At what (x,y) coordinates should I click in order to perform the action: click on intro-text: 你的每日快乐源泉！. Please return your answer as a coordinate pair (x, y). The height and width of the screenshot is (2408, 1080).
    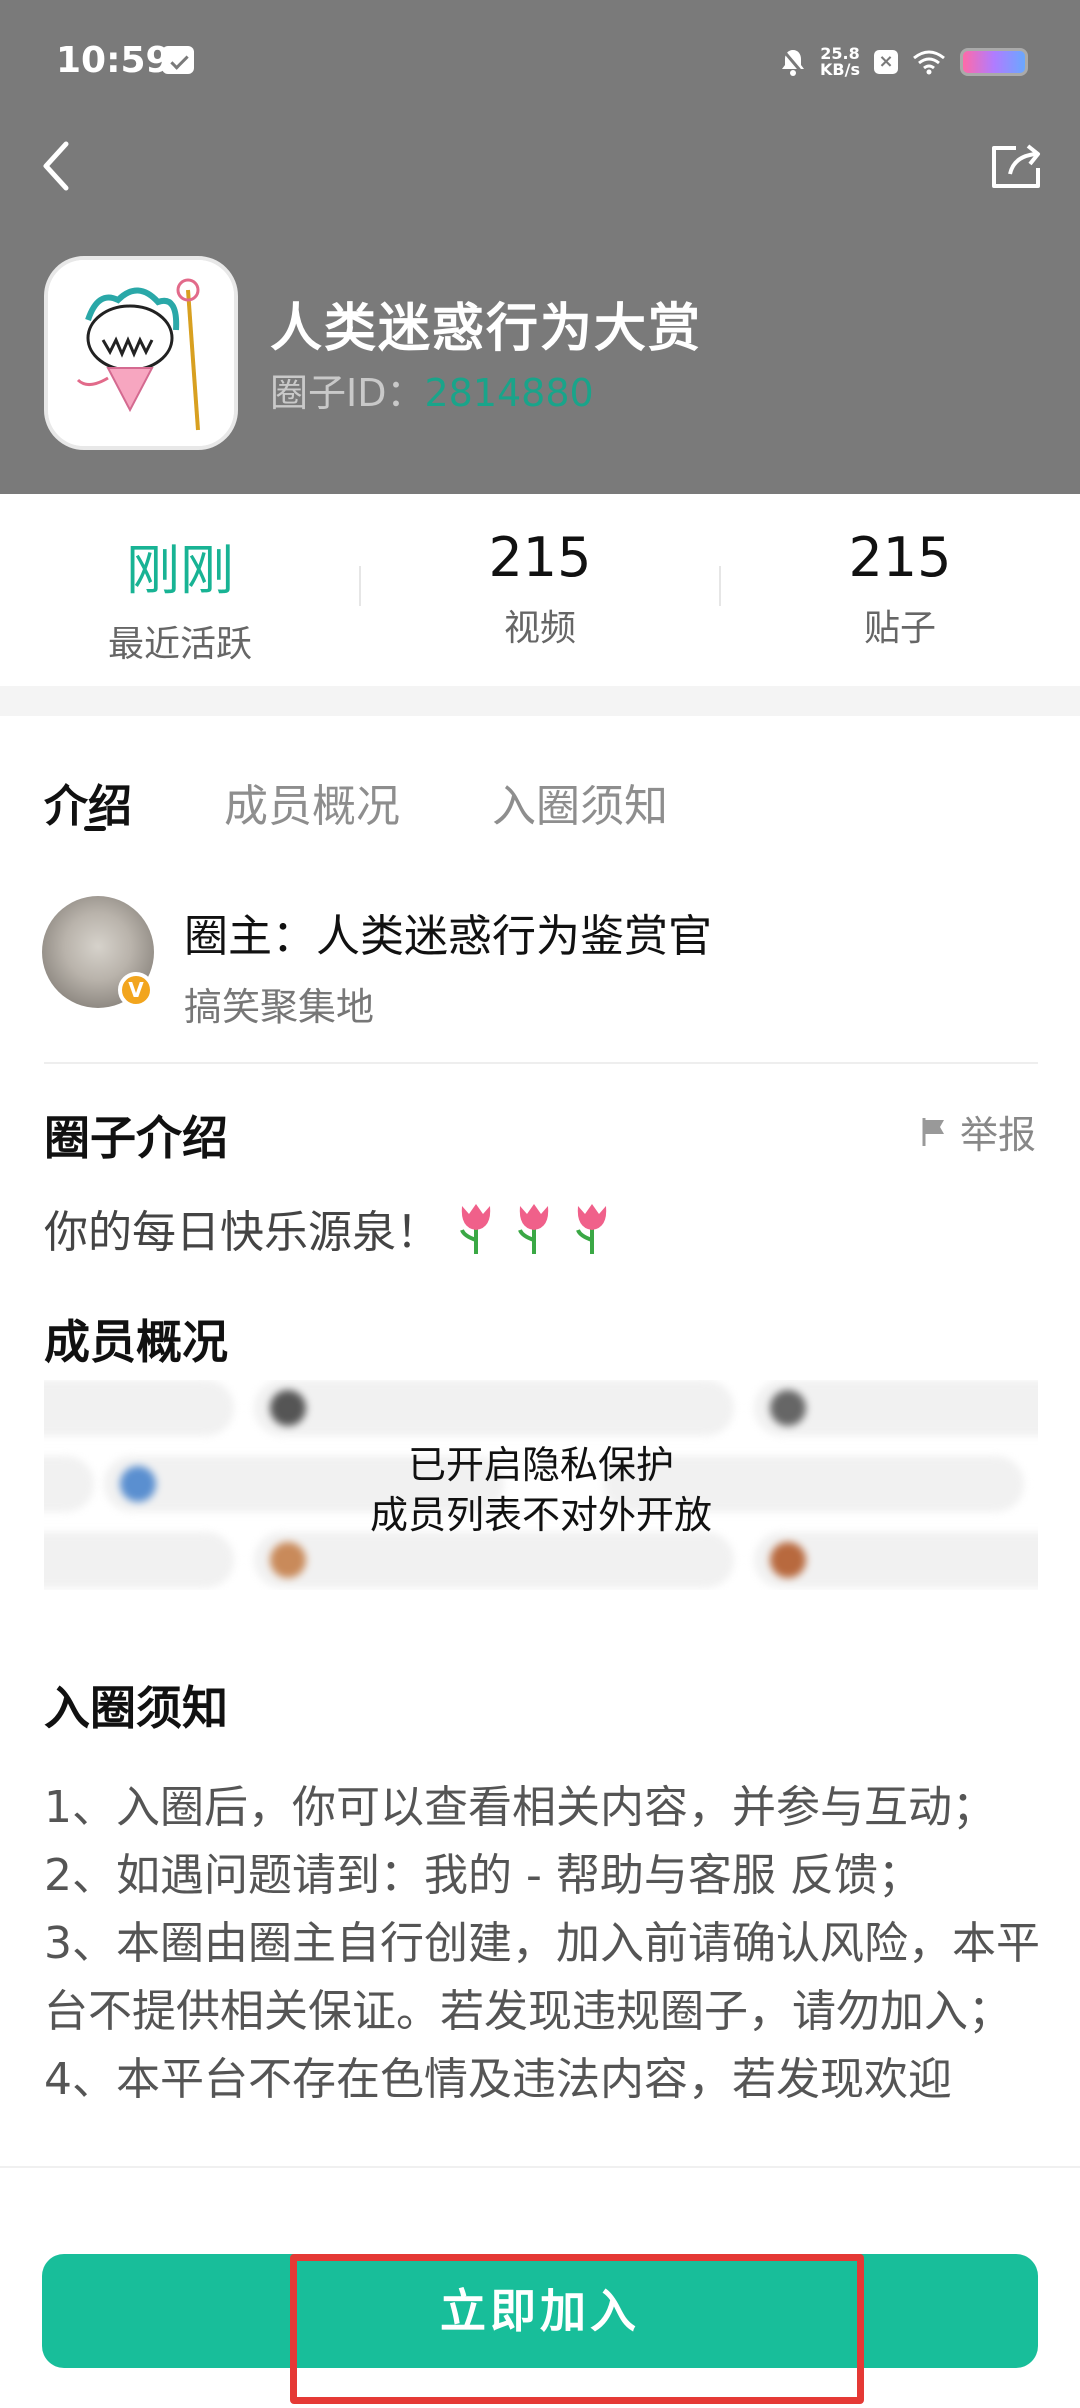
    Looking at the image, I should click on (329, 1228).